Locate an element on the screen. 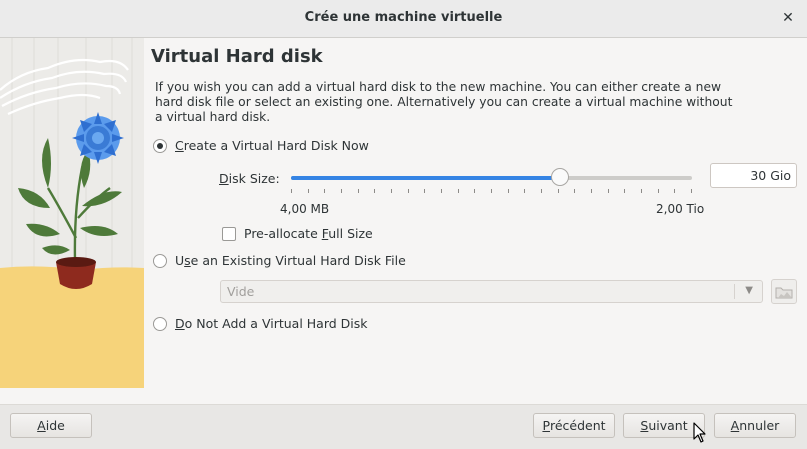 This screenshot has width=807, height=449. wizard-illustration is located at coordinates (72, 213).